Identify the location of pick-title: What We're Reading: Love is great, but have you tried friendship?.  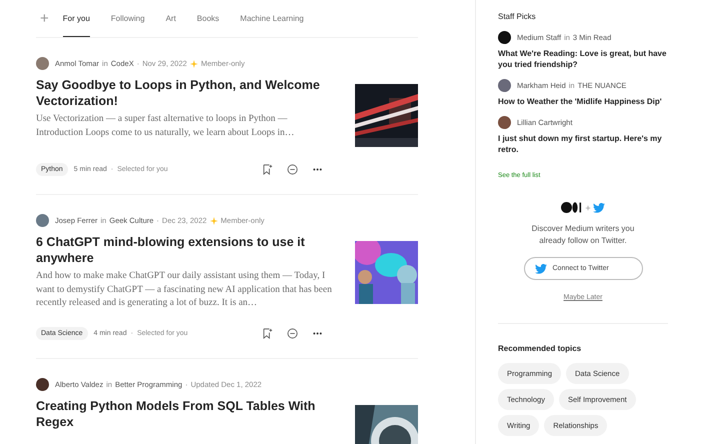
(583, 59).